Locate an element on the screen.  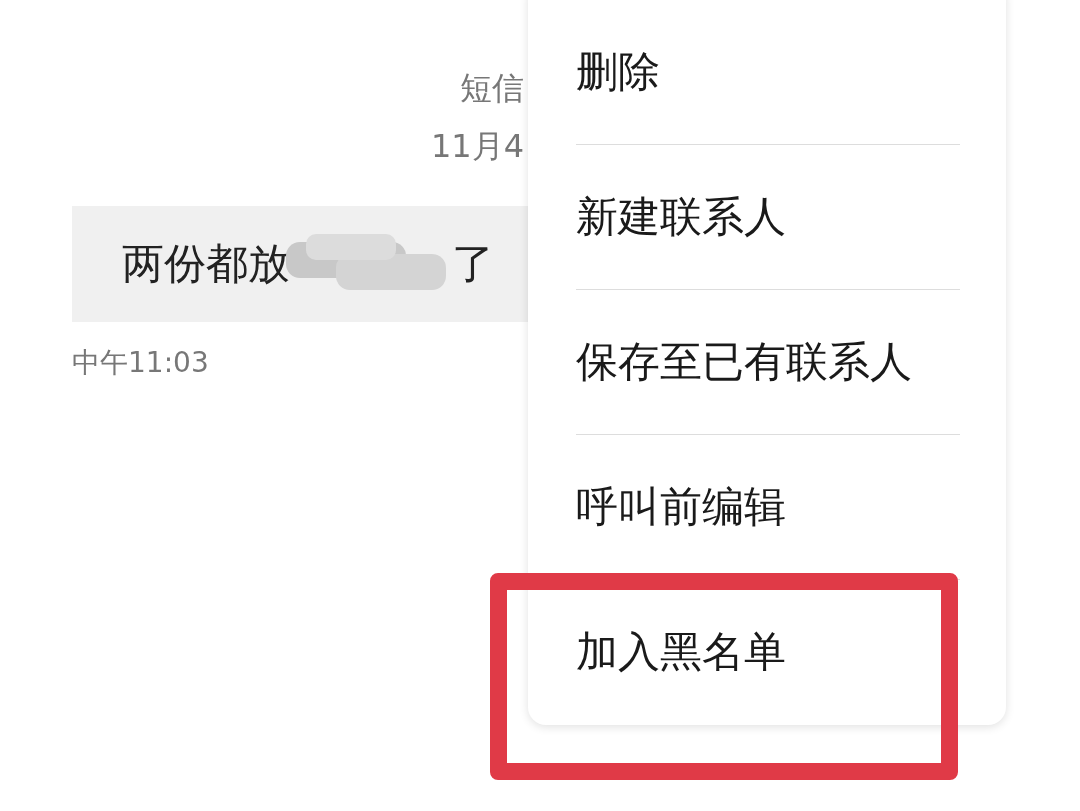
message-text: 了 is located at coordinates (473, 264).